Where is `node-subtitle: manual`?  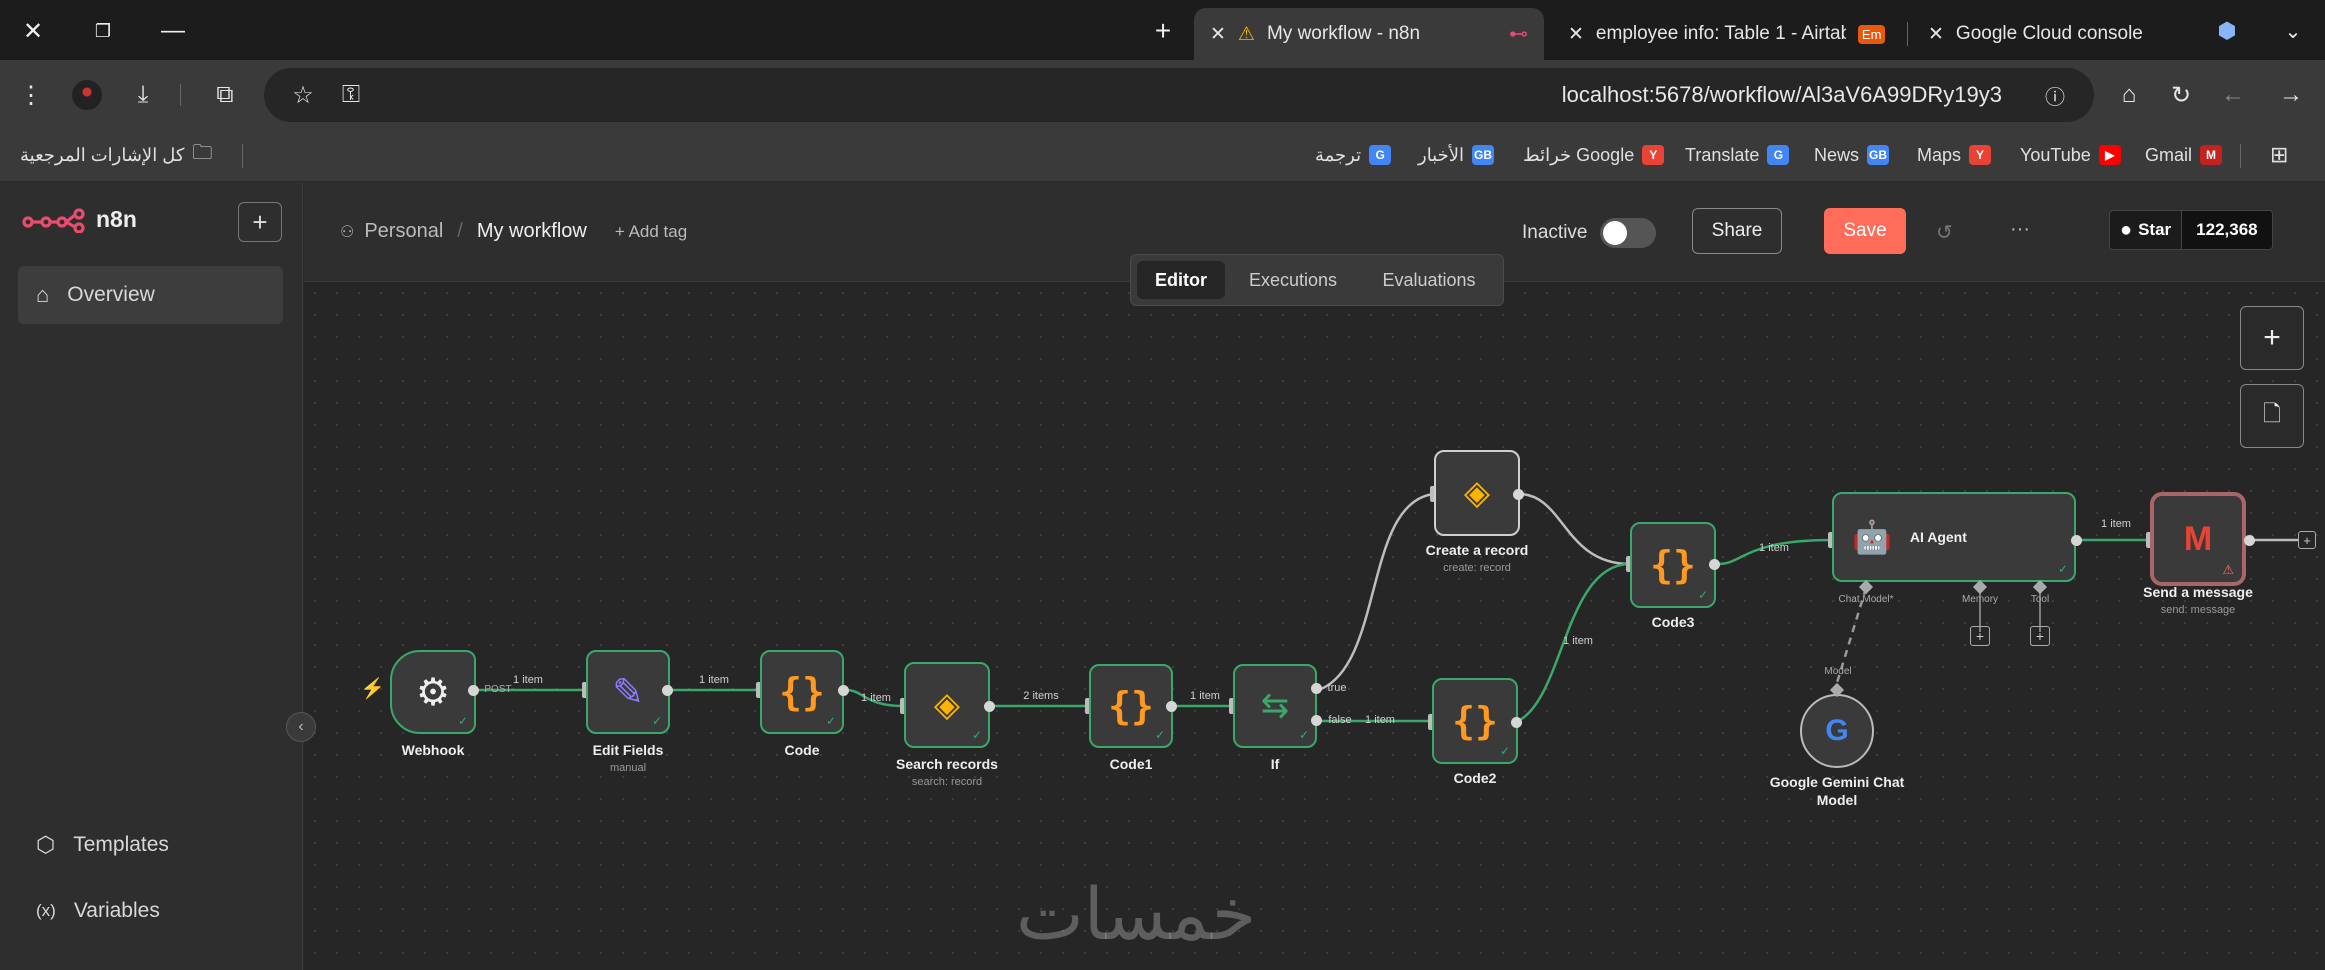
node-subtitle: manual is located at coordinates (628, 768).